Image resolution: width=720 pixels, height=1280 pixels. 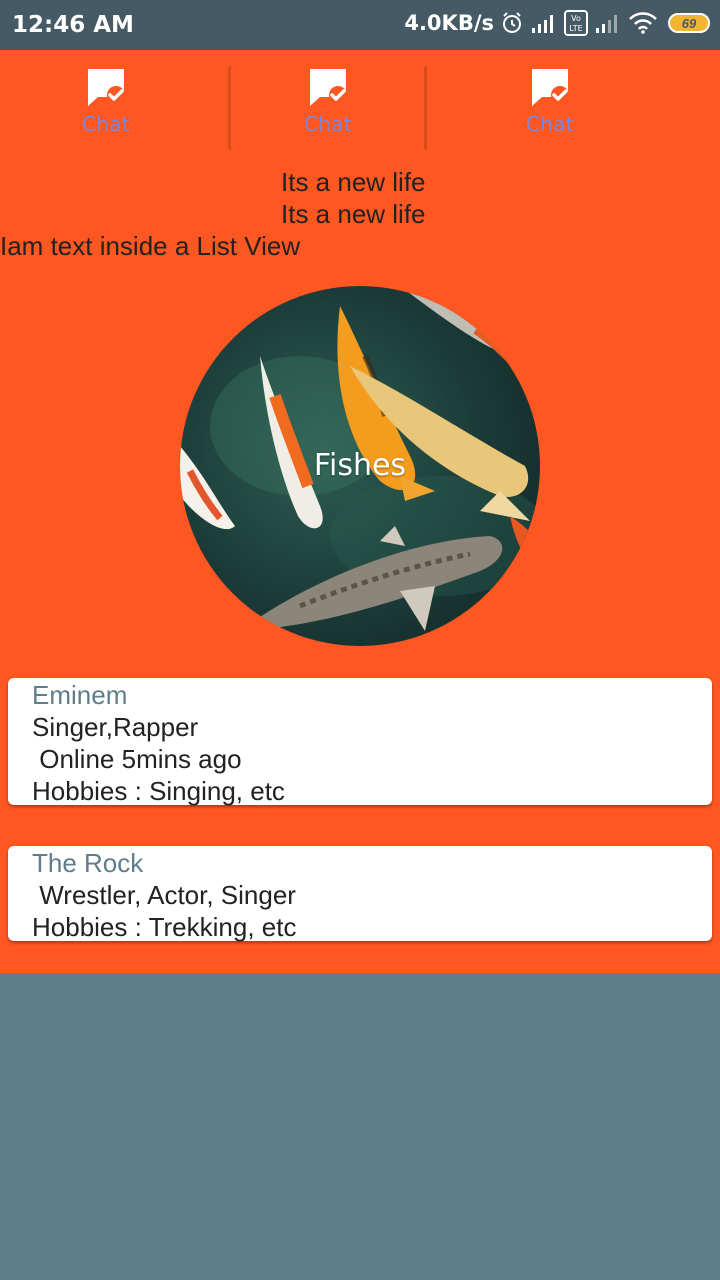 What do you see at coordinates (158, 791) in the screenshot?
I see `card-line: Hobbies : Singing, etc` at bounding box center [158, 791].